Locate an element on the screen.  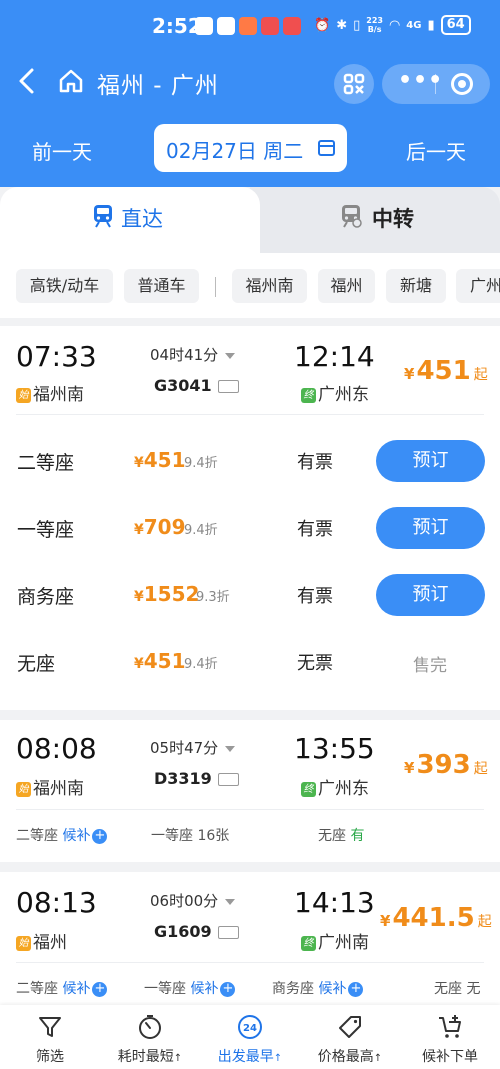
nav-waitlist-order: 候补下单 is located at coordinates (450, 1037).